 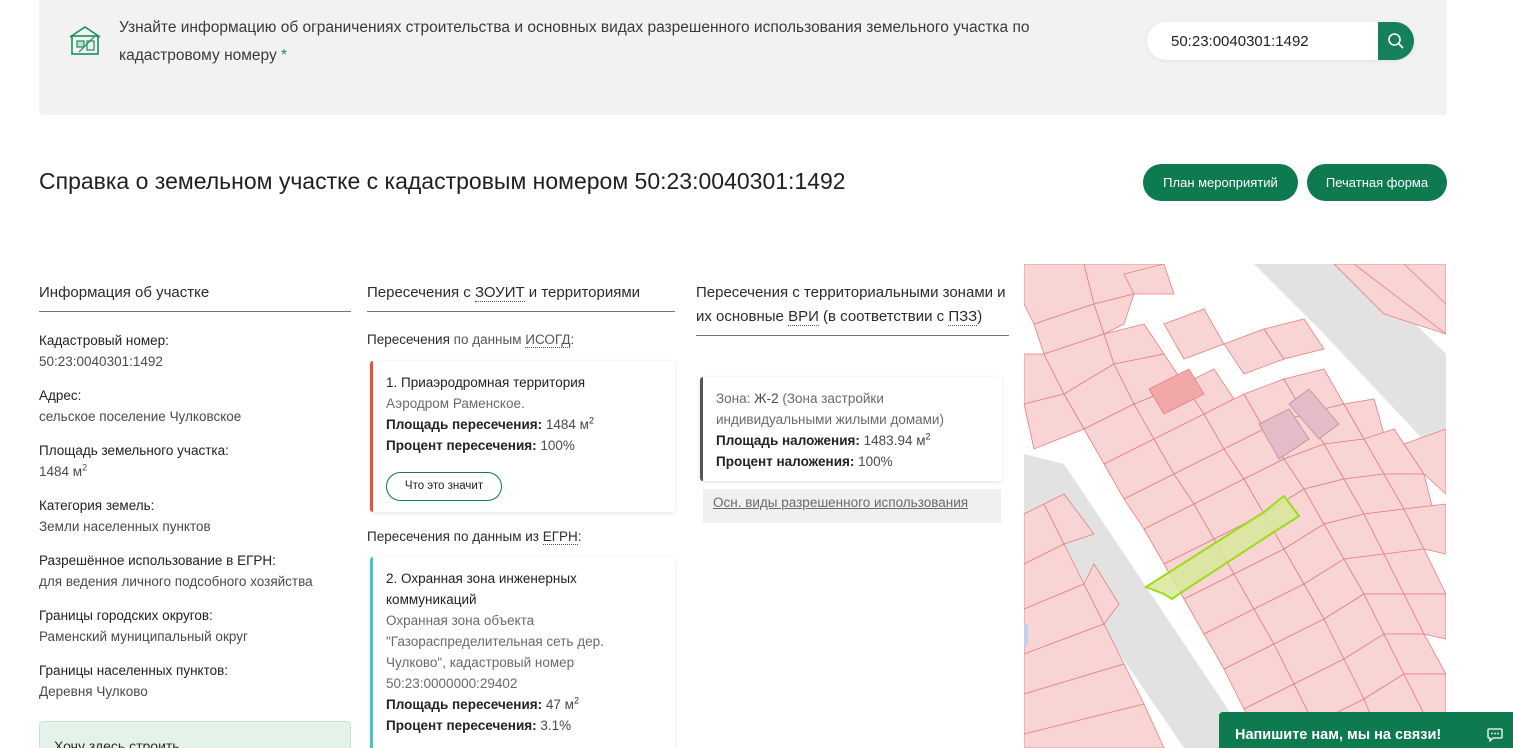 What do you see at coordinates (134, 670) in the screenshot?
I see `info-label: Границы населенных пунктов:` at bounding box center [134, 670].